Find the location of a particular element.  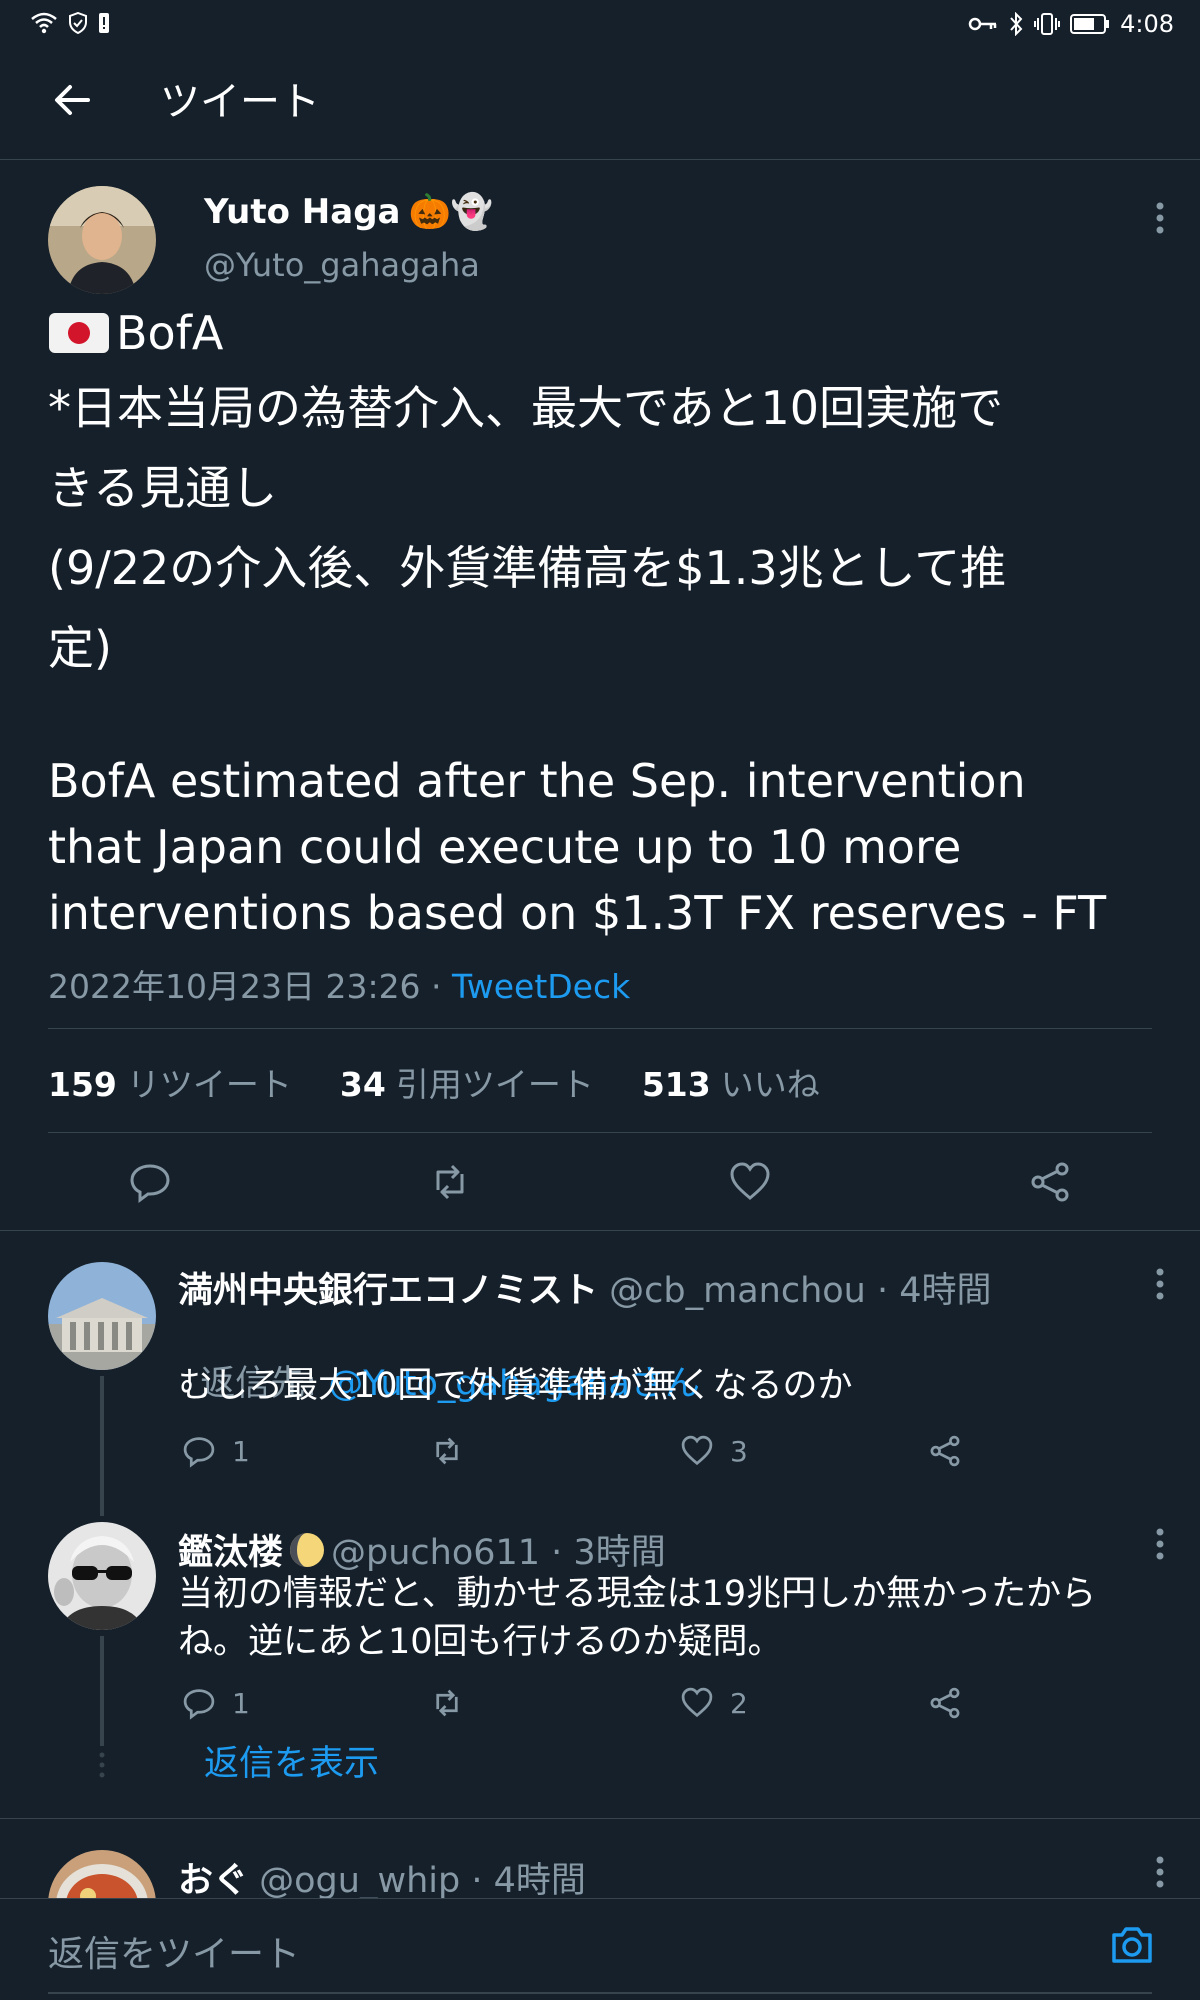

vibrate-icon is located at coordinates (1047, 24).